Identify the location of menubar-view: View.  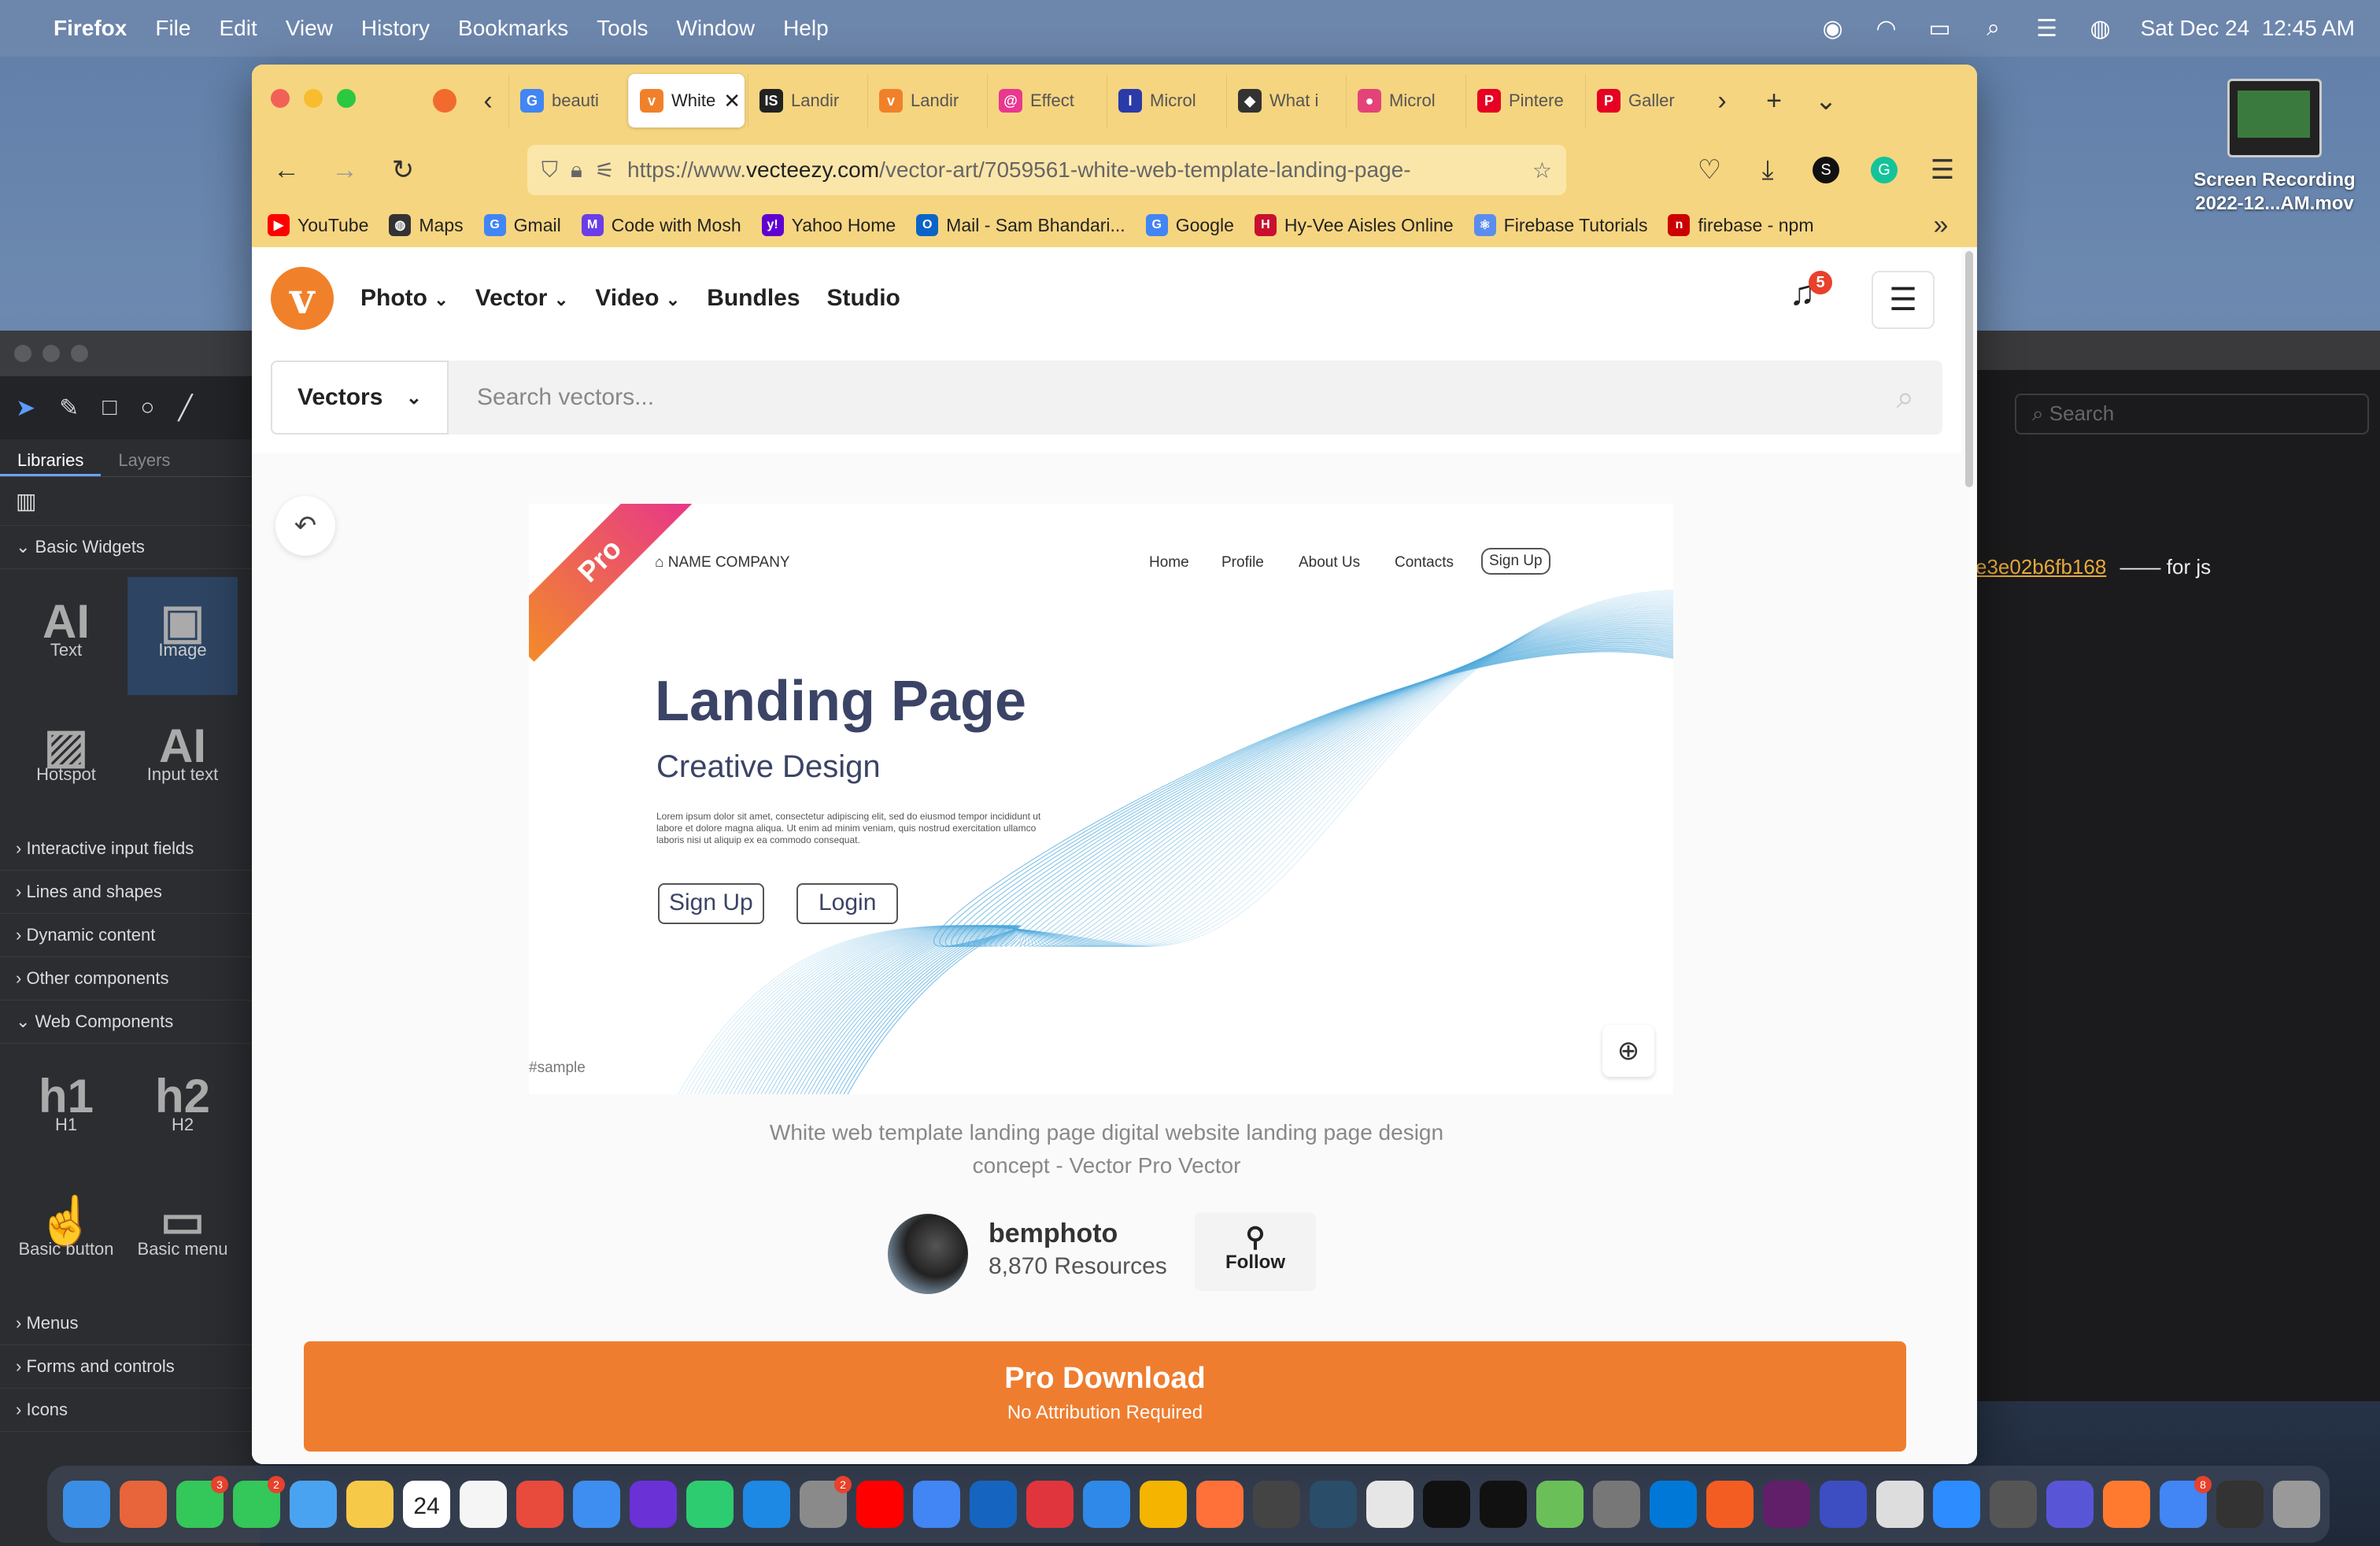
(309, 28).